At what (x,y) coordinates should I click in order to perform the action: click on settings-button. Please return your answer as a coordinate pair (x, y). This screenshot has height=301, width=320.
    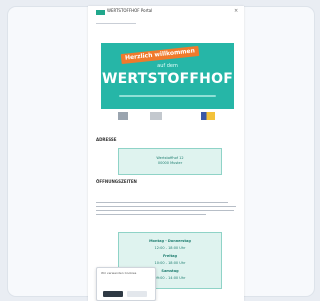
    Looking at the image, I should click on (137, 294).